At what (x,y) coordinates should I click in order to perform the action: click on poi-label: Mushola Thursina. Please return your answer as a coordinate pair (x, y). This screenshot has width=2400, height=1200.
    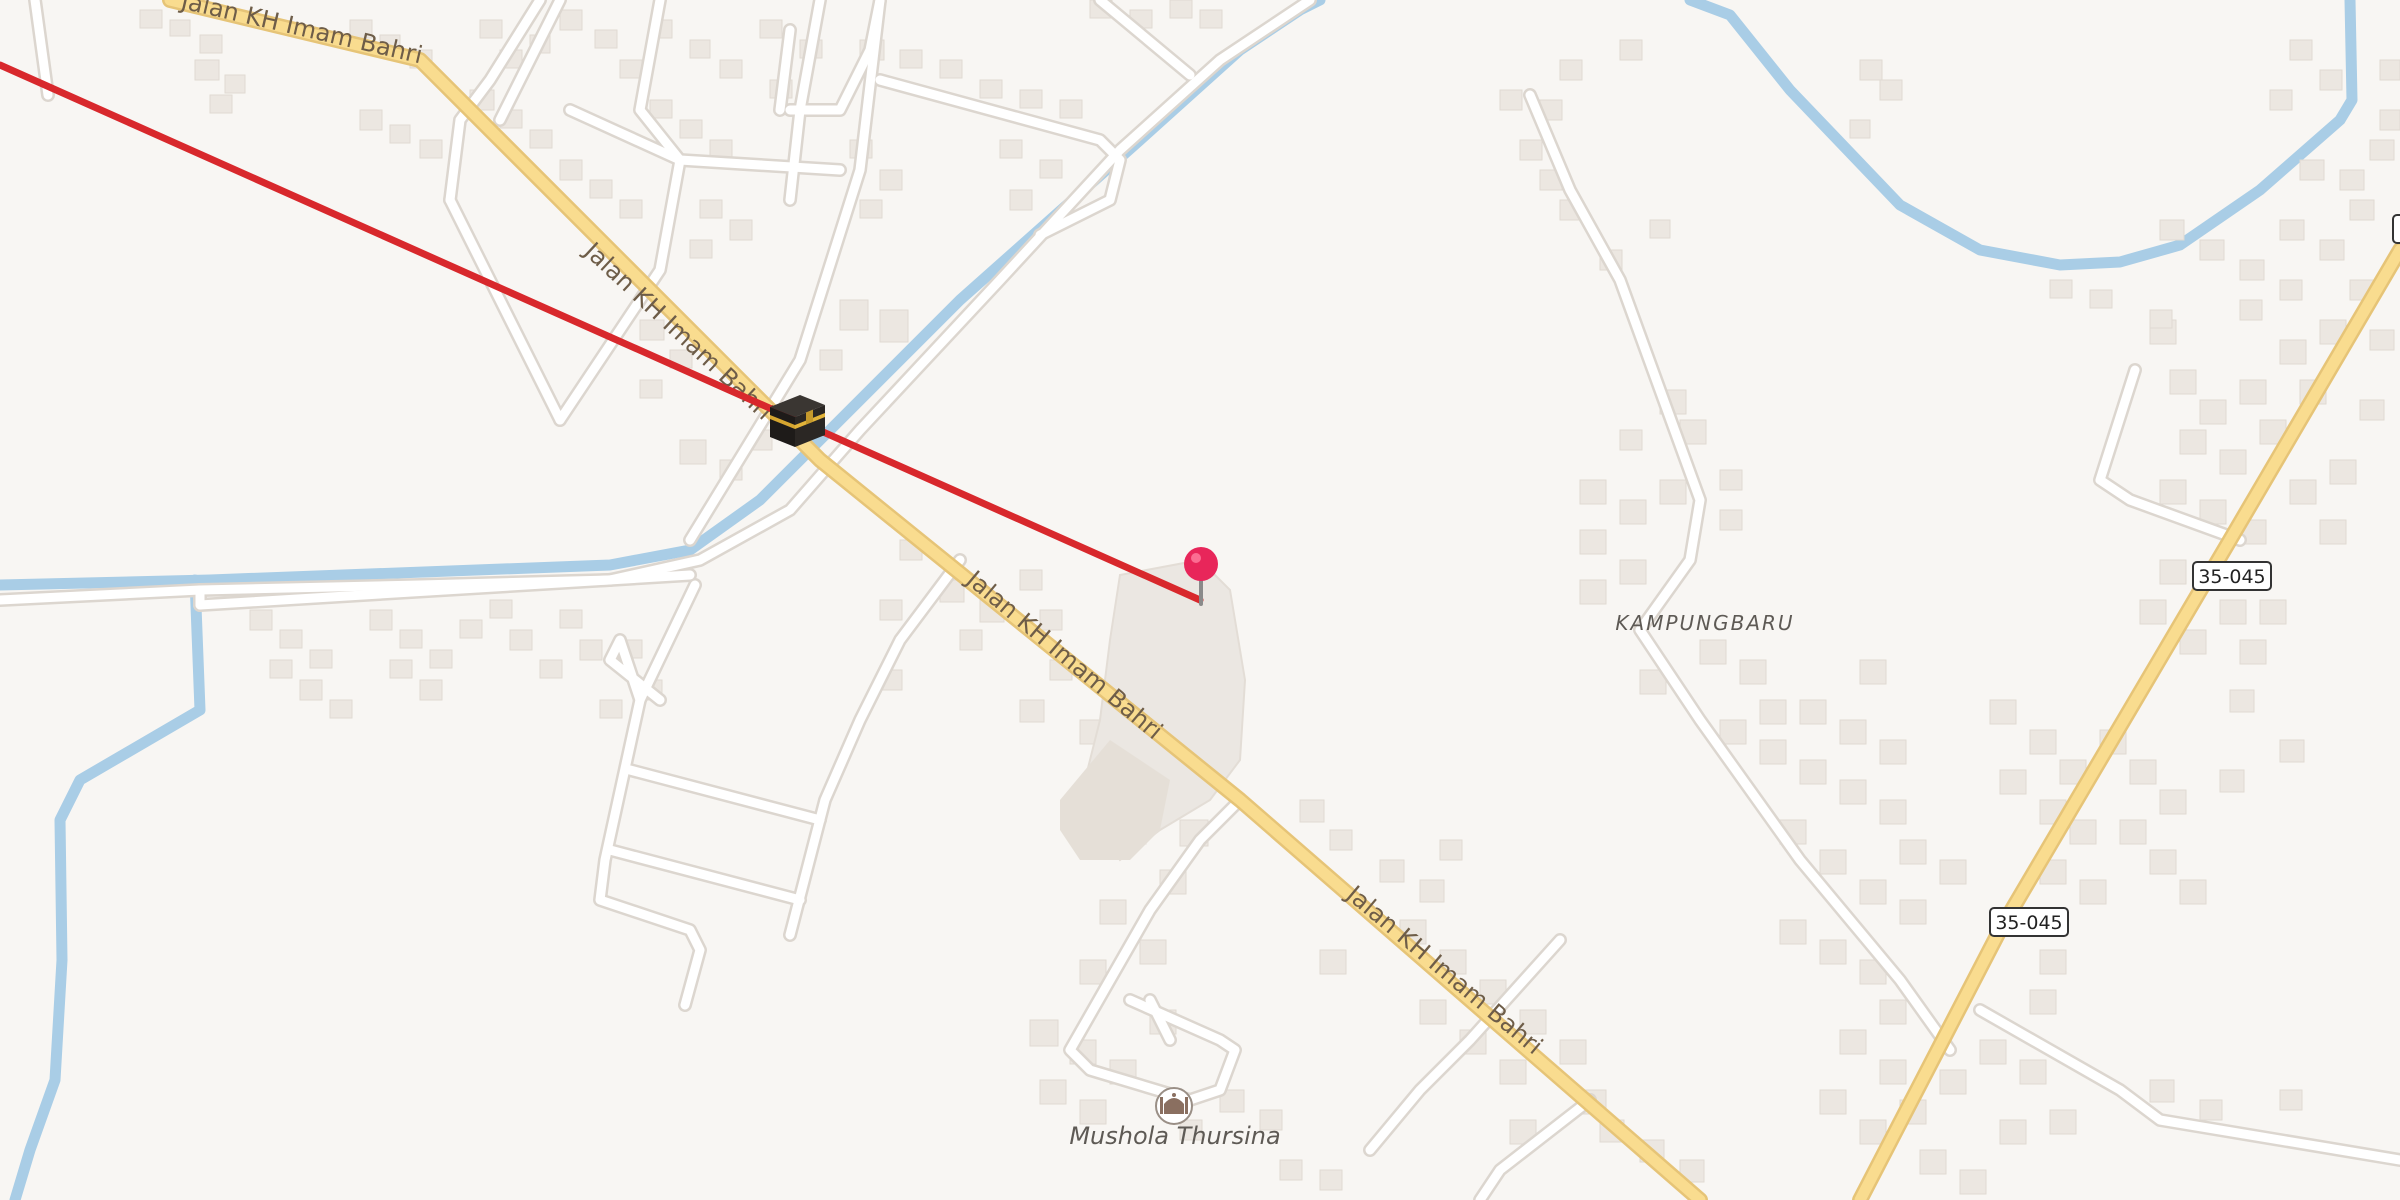
    Looking at the image, I should click on (1174, 1136).